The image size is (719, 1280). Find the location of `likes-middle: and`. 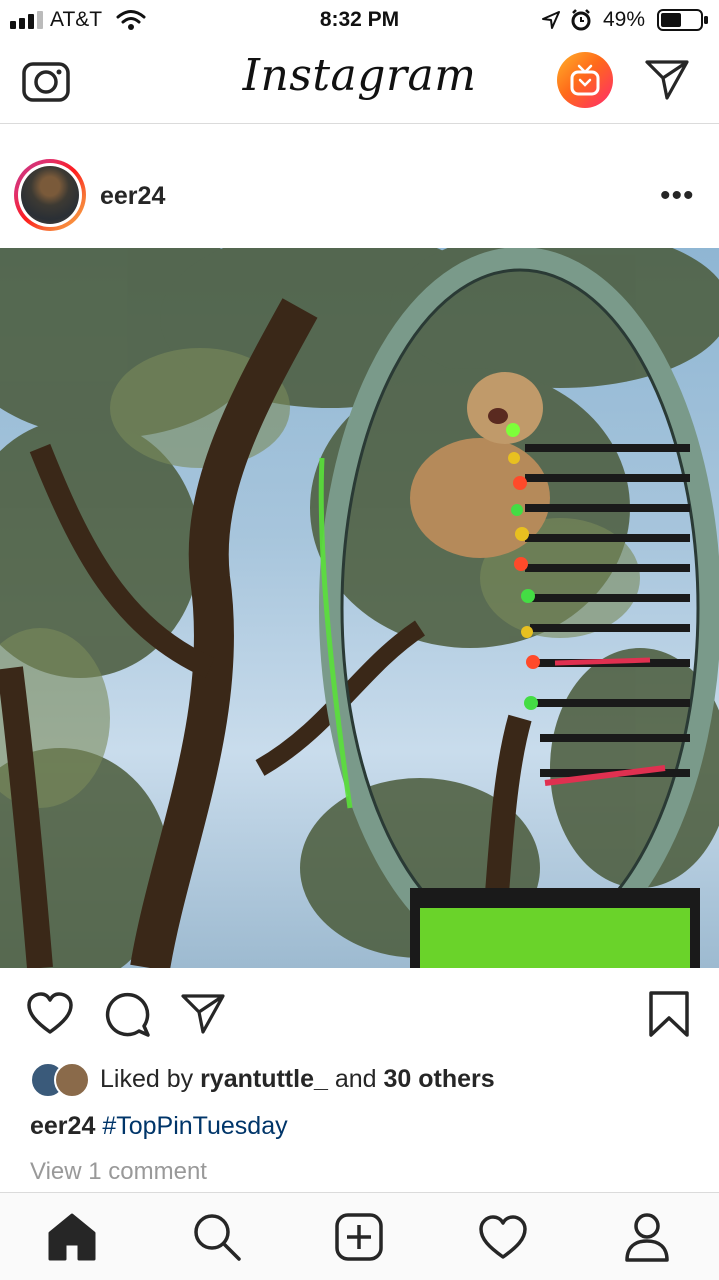

likes-middle: and is located at coordinates (355, 1079).